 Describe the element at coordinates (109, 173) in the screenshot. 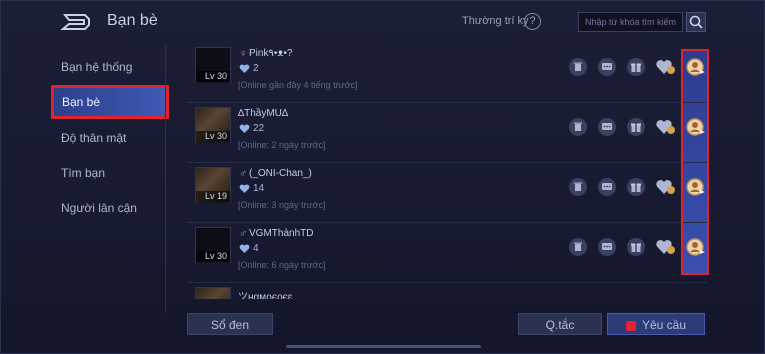

I see `sidebar-item-find-friends: Tìm bạn` at that location.